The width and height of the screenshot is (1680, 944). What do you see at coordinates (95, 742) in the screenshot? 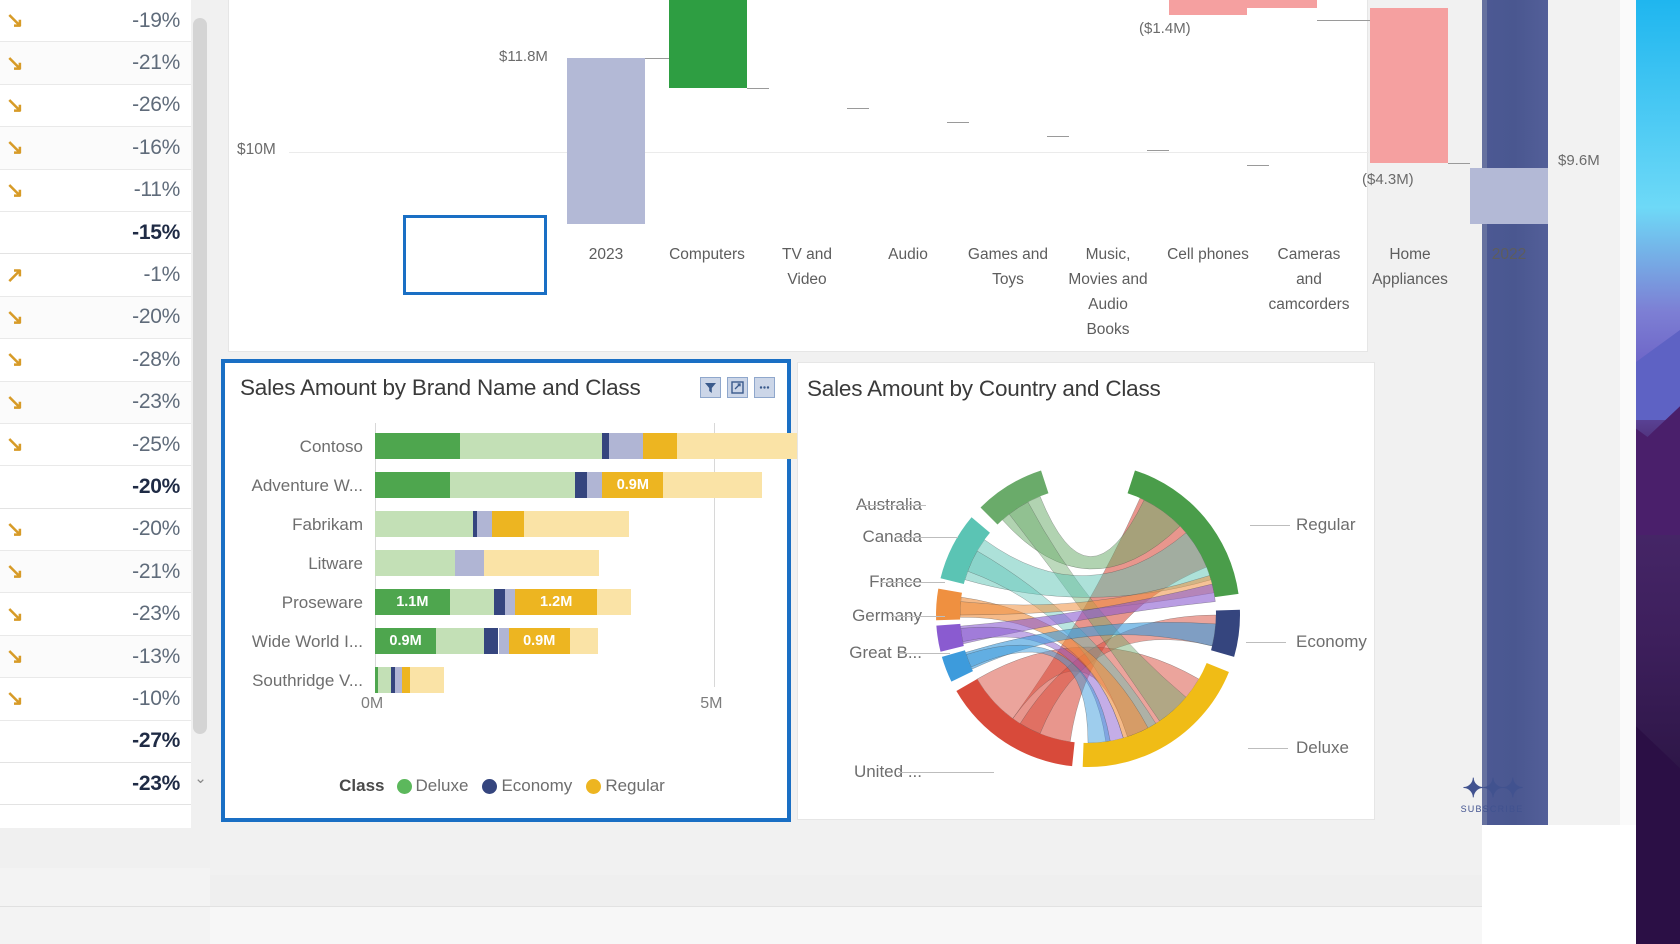
I see `table-row: -27%` at bounding box center [95, 742].